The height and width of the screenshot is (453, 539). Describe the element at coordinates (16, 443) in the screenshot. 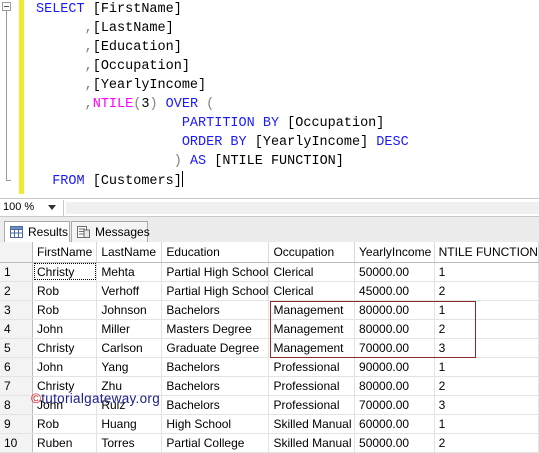

I see `row-number: 10` at that location.